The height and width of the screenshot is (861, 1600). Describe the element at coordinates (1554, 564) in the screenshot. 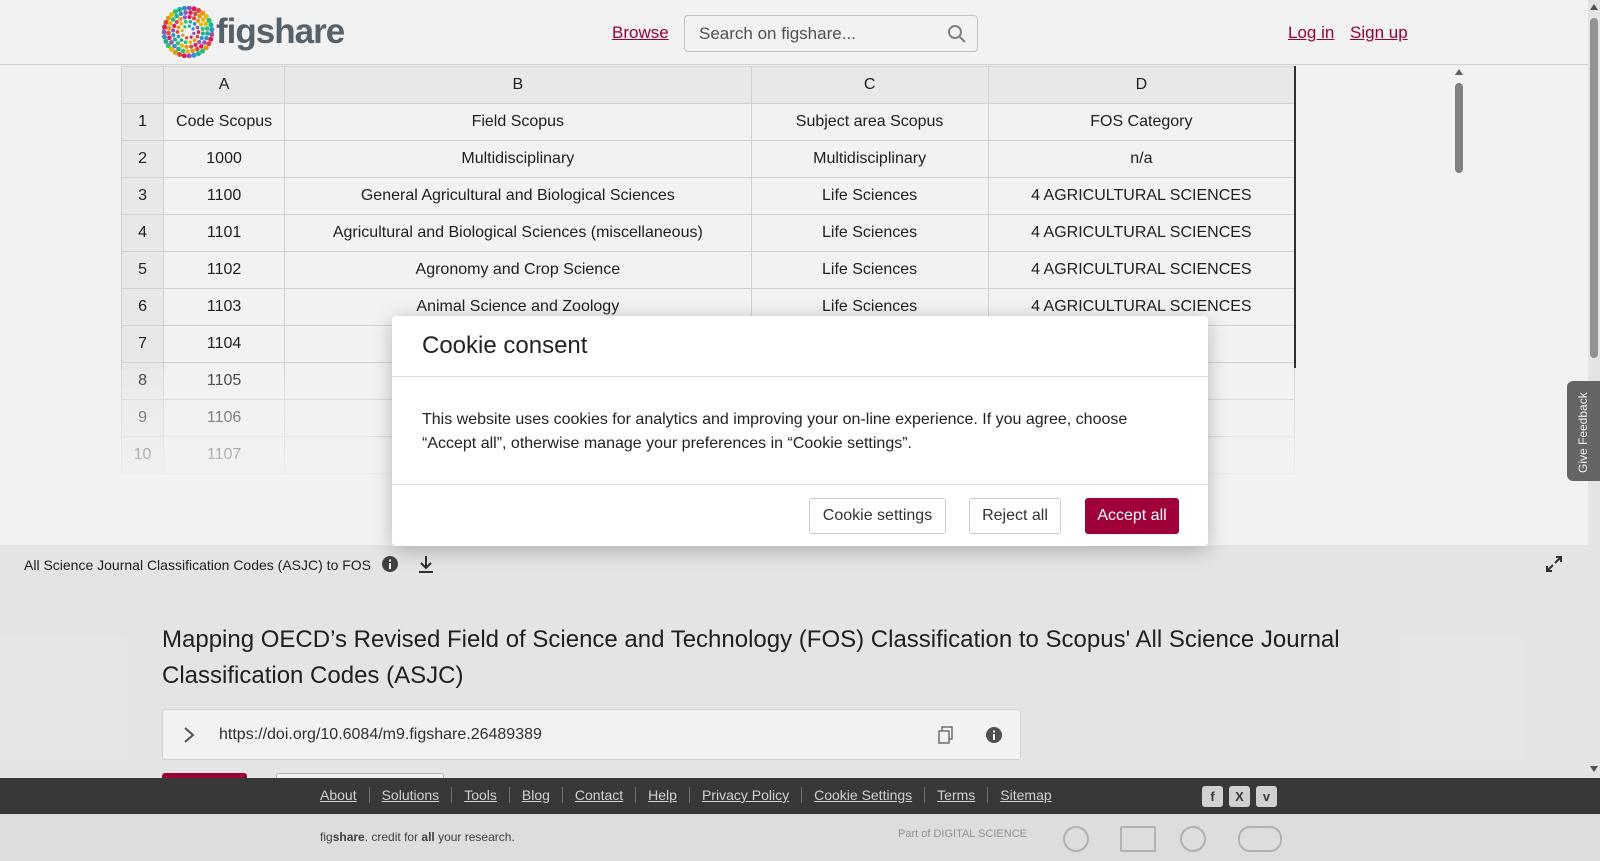

I see `fullscreen-icon` at that location.